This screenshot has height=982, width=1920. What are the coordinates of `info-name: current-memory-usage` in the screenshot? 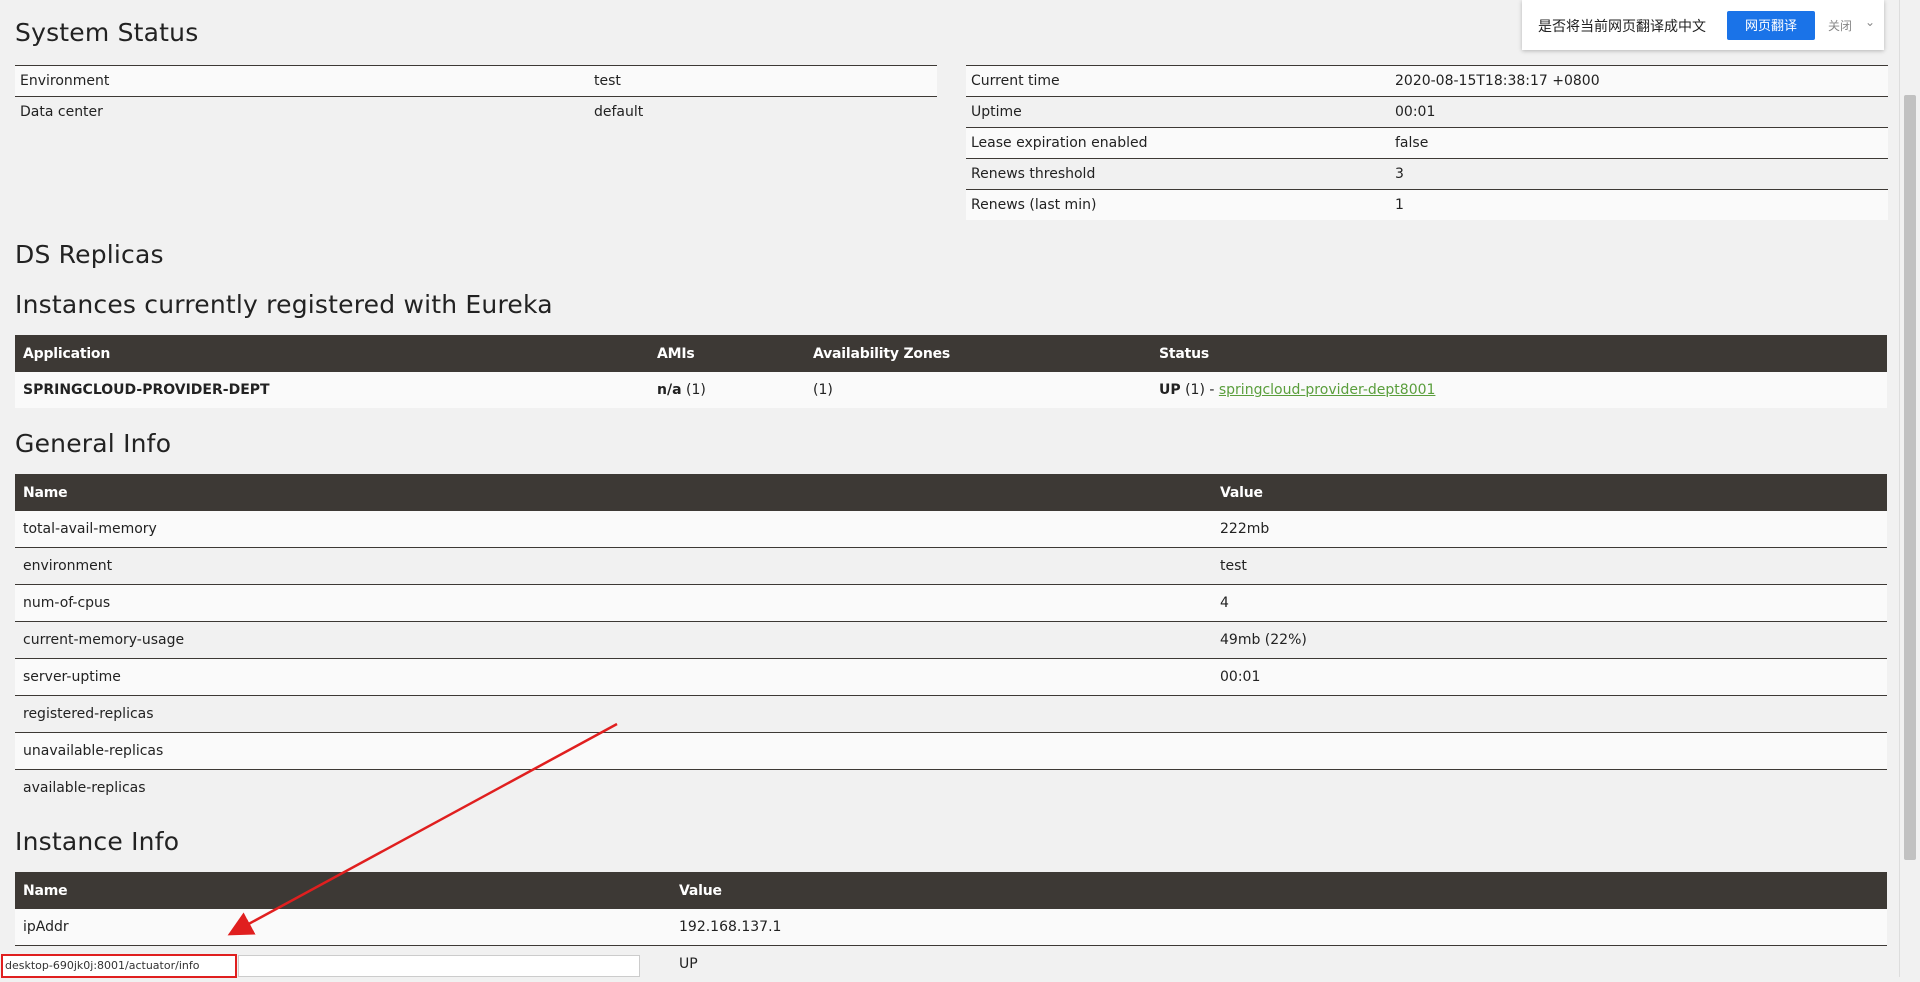 It's located at (613, 640).